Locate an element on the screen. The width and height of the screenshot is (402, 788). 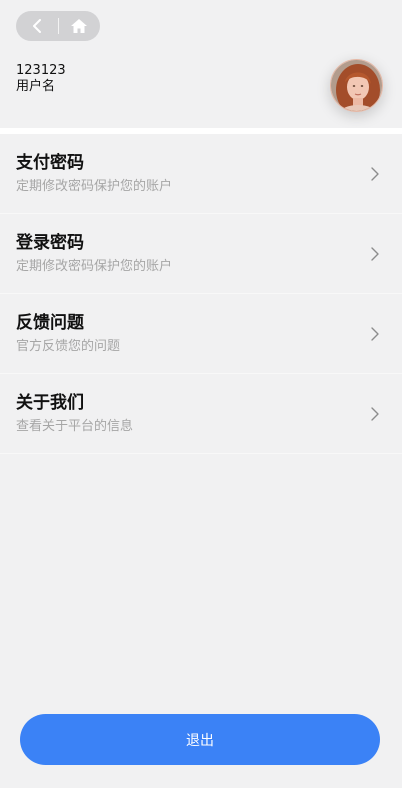
menu-item-pay-password: 支付密码 定期修改密码保护您的账户 is located at coordinates (201, 174).